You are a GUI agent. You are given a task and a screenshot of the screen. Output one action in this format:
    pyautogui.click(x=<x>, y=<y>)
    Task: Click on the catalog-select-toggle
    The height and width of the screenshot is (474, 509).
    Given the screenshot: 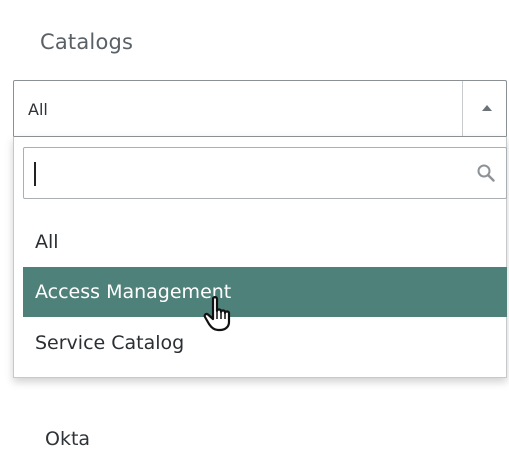 What is the action you would take?
    pyautogui.click(x=484, y=109)
    